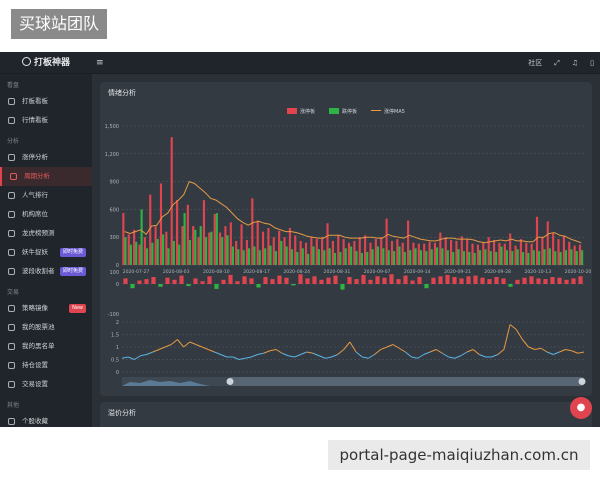 This screenshot has width=600, height=480. Describe the element at coordinates (46, 384) in the screenshot. I see `sidebar-item: 交易设置` at that location.